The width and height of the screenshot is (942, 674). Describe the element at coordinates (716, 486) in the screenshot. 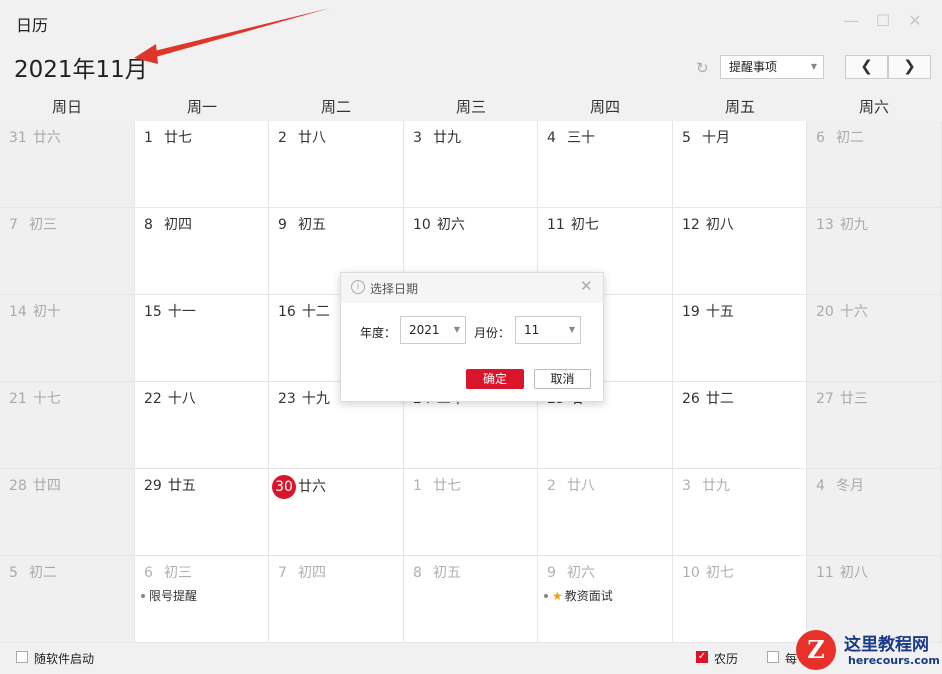

I see `lunar-date: 廿九` at that location.